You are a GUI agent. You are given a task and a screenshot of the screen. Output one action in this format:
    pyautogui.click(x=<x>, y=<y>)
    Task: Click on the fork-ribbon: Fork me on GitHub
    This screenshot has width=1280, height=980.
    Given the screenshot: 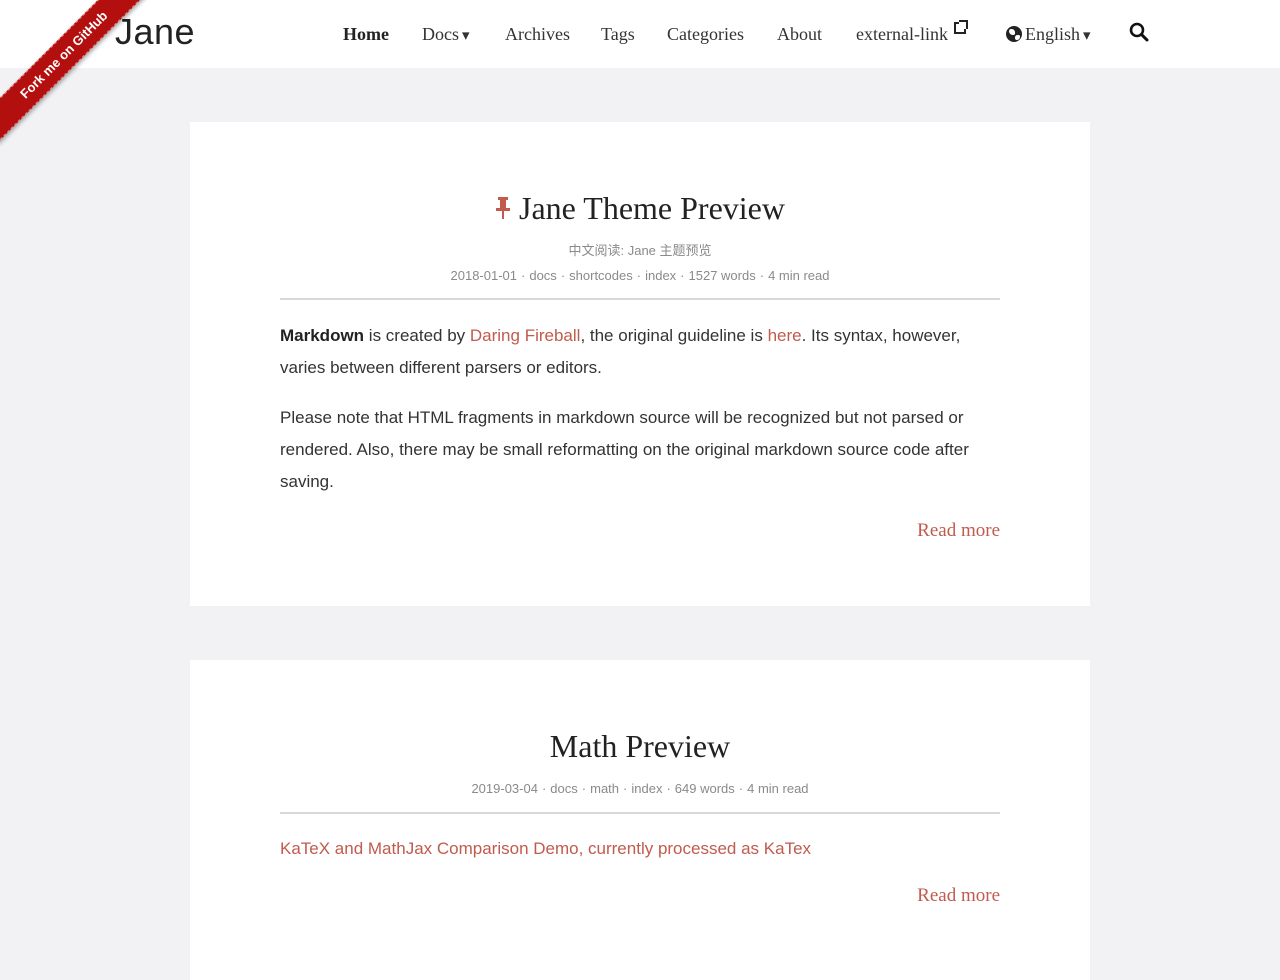 What is the action you would take?
    pyautogui.click(x=75, y=75)
    